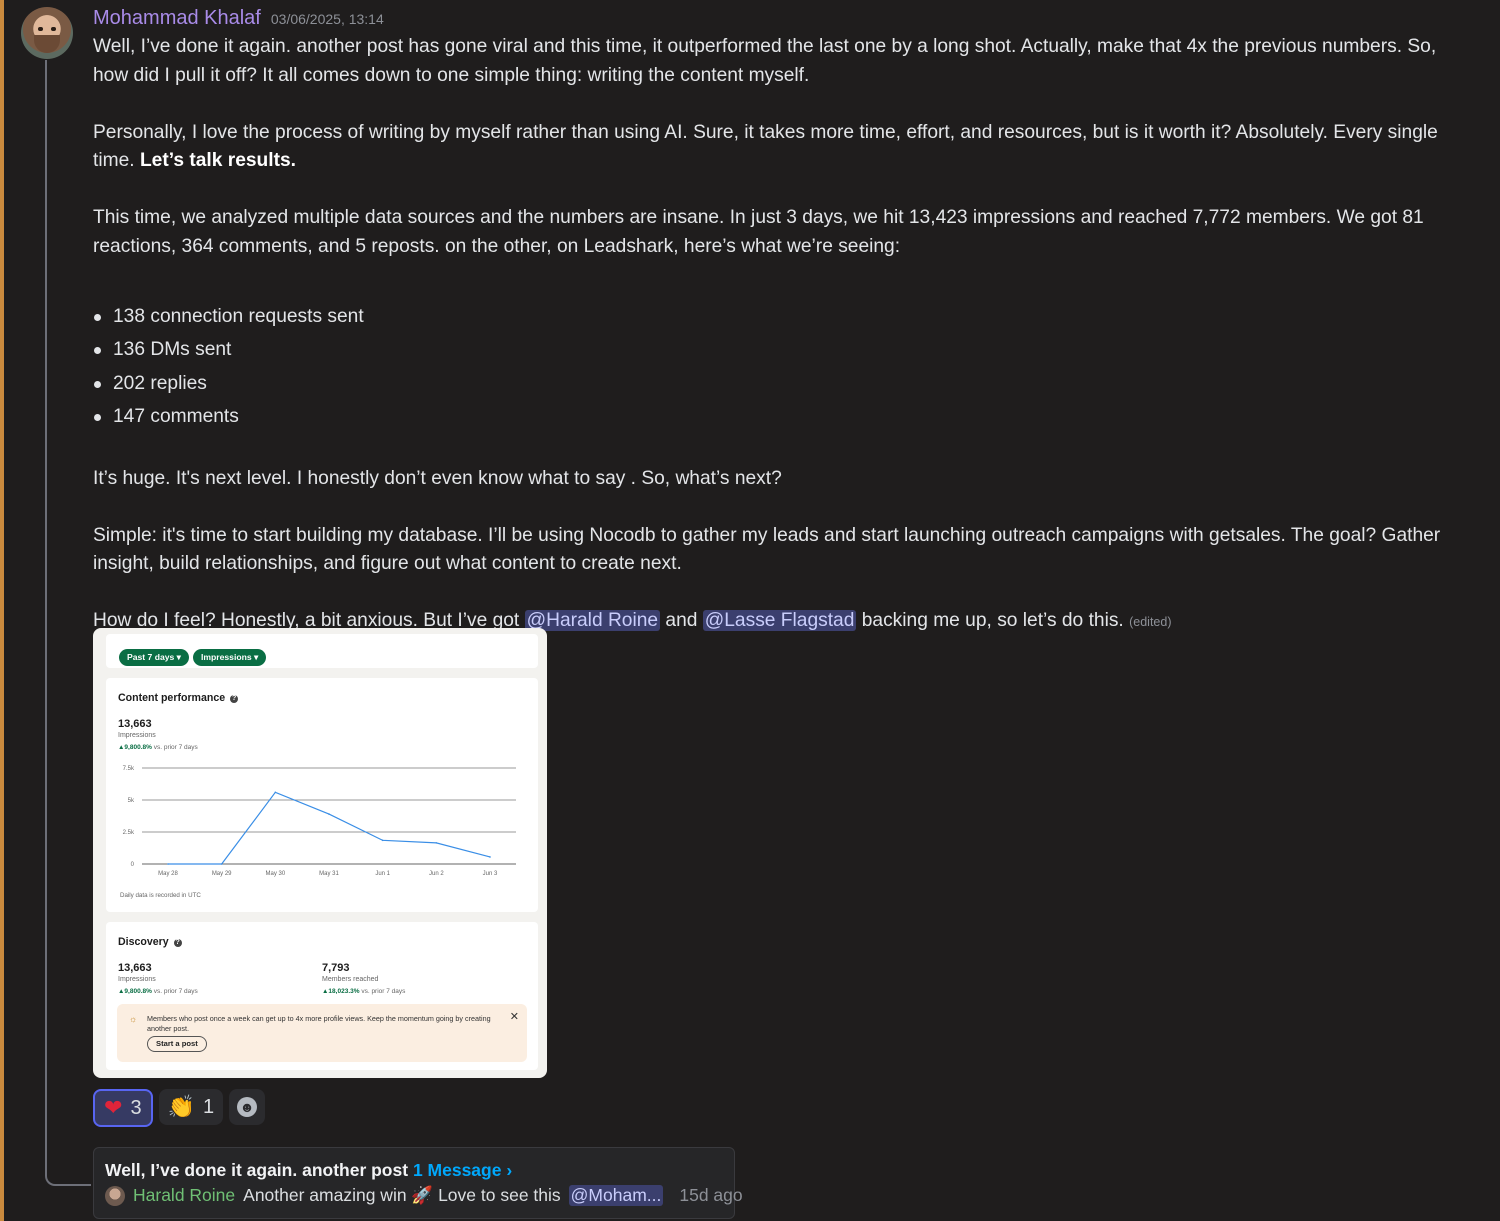 The image size is (1500, 1221). What do you see at coordinates (135, 968) in the screenshot?
I see `disc-impressions-value: 13,663` at bounding box center [135, 968].